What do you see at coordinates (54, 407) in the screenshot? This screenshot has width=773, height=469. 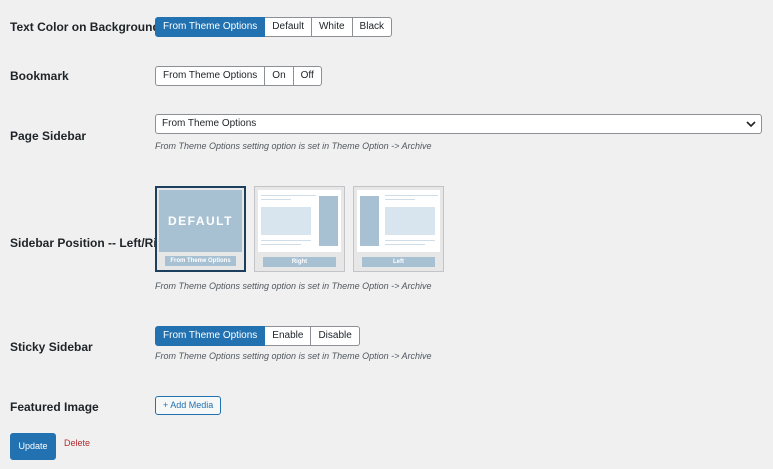 I see `featured-image-label: Featured Image` at bounding box center [54, 407].